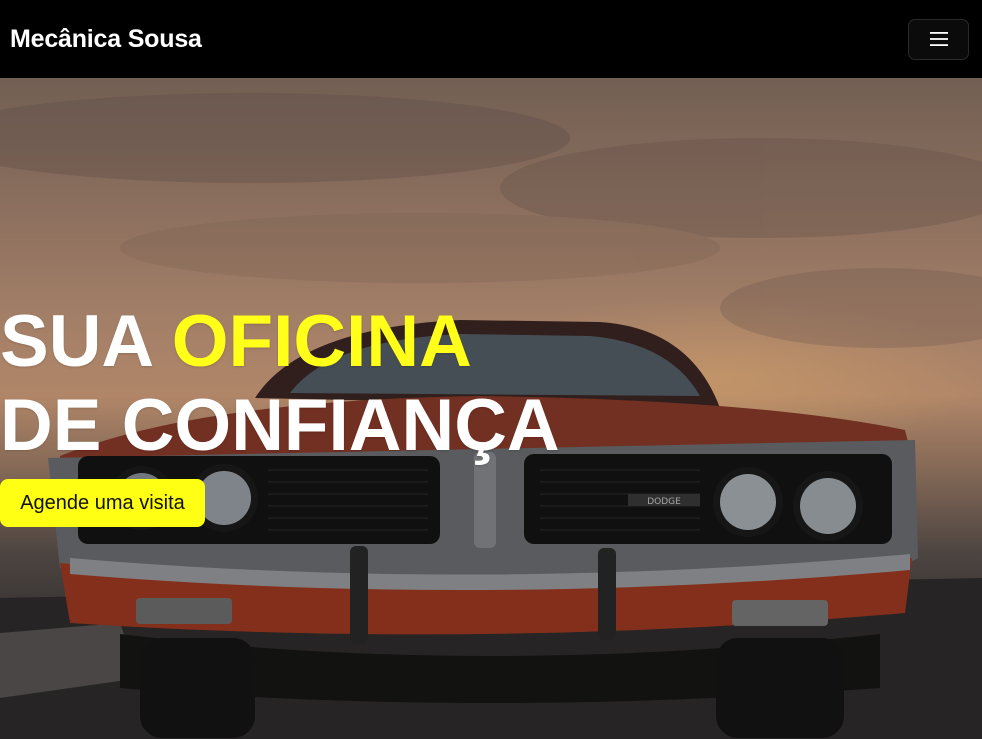 Image resolution: width=982 pixels, height=739 pixels. What do you see at coordinates (321, 341) in the screenshot?
I see `hero-title-accent: OFICINA` at bounding box center [321, 341].